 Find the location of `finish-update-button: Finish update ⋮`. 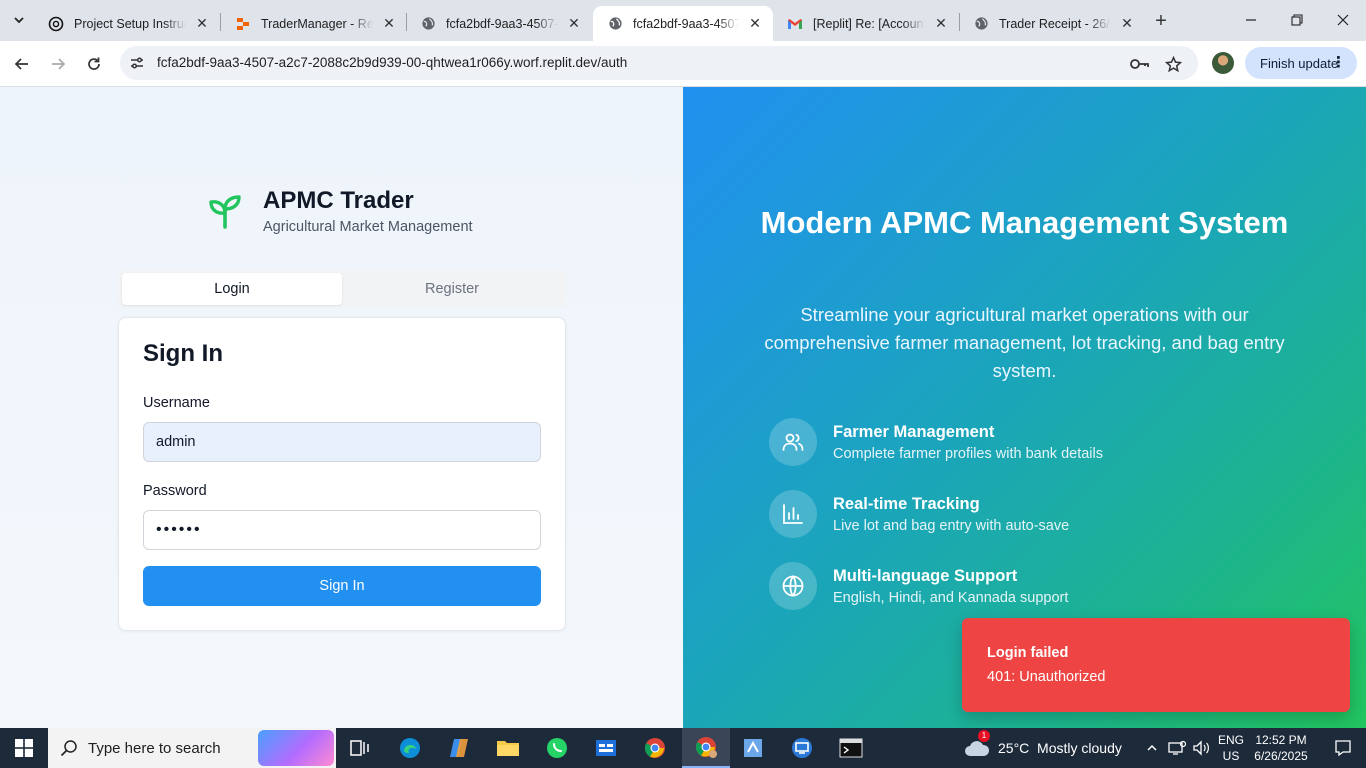

finish-update-button: Finish update ⋮ is located at coordinates (1301, 63).